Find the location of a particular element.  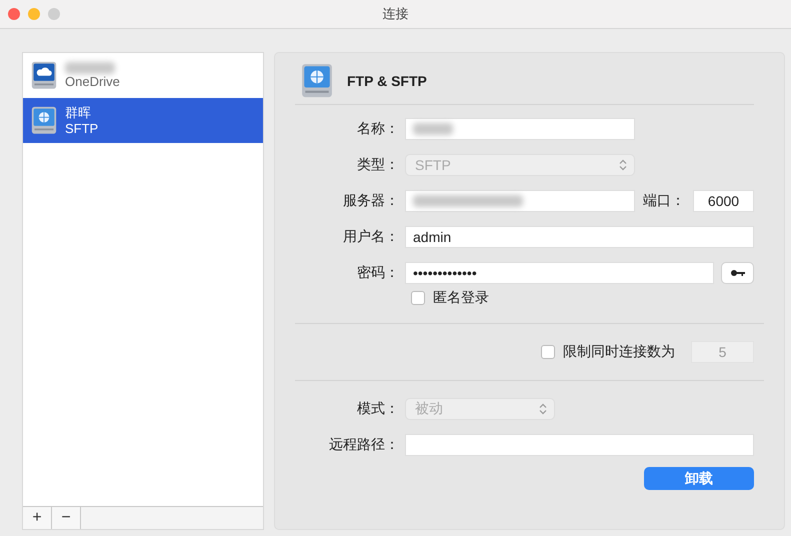

field-label: 服务器： is located at coordinates (371, 201).